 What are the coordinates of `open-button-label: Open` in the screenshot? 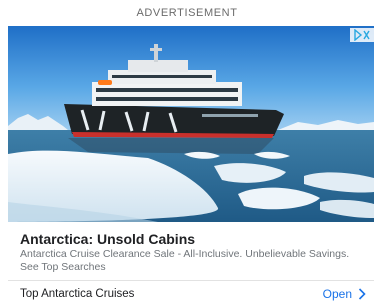 It's located at (337, 294).